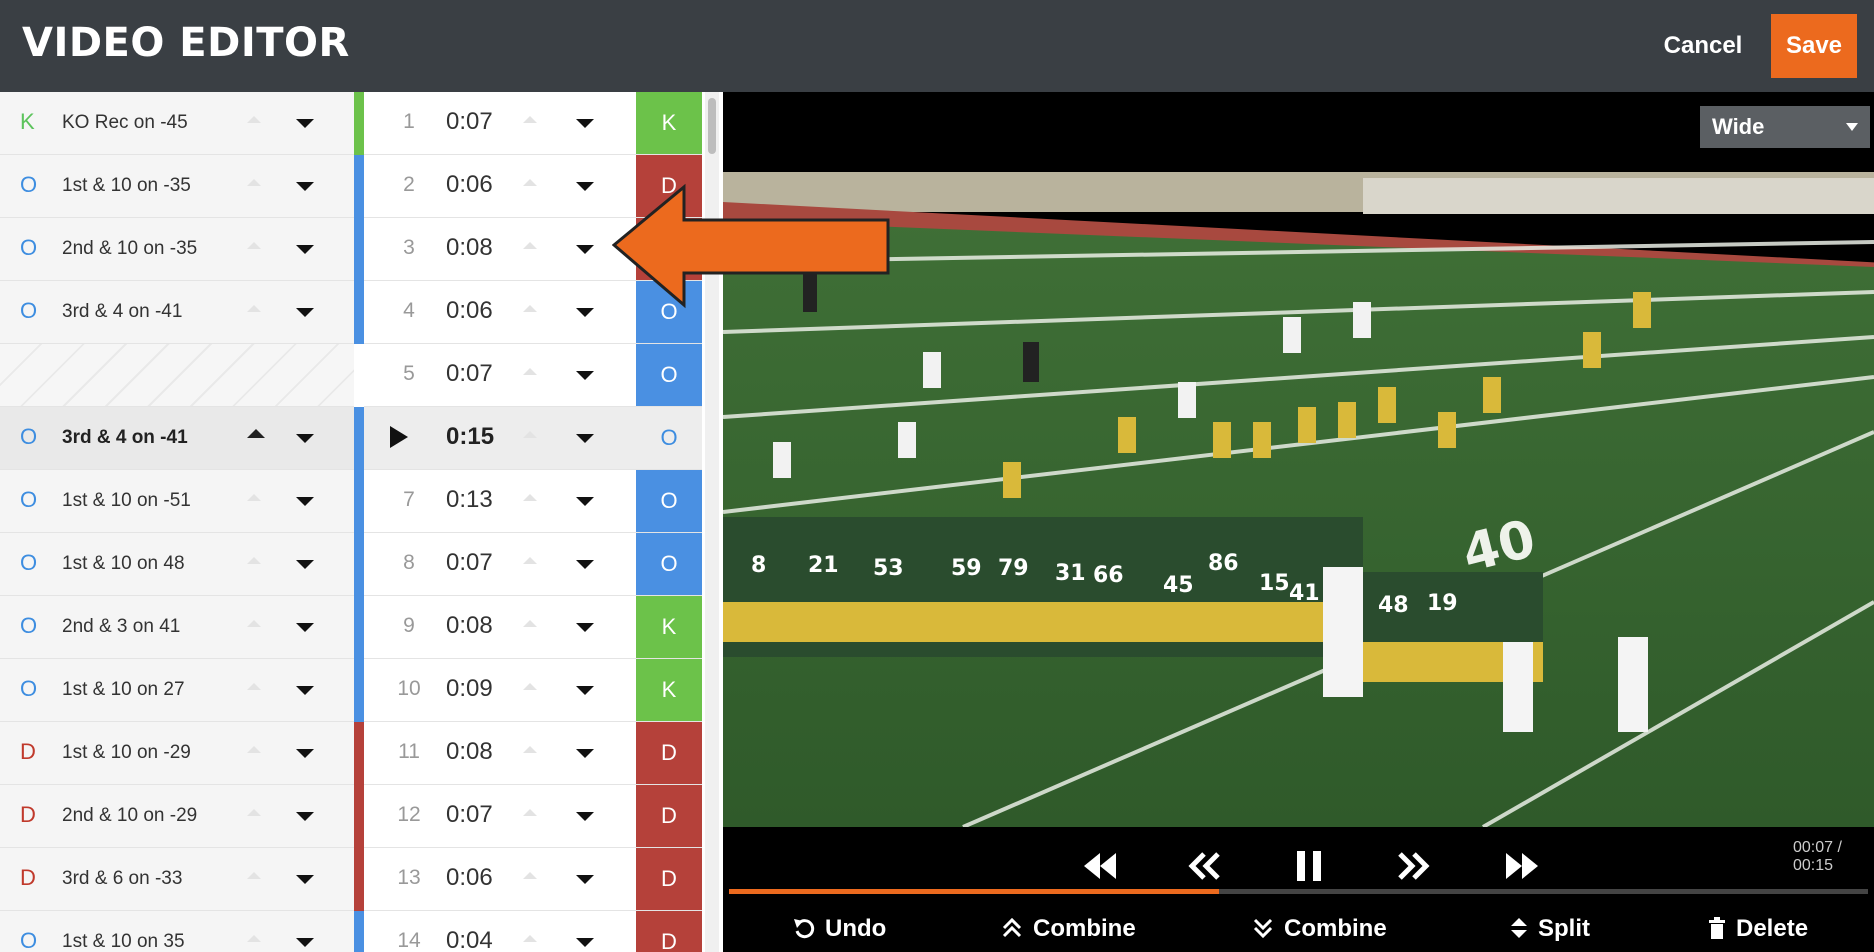 Image resolution: width=1874 pixels, height=952 pixels. What do you see at coordinates (500, 753) in the screenshot?
I see `play-clip-cell: 11 0:08` at bounding box center [500, 753].